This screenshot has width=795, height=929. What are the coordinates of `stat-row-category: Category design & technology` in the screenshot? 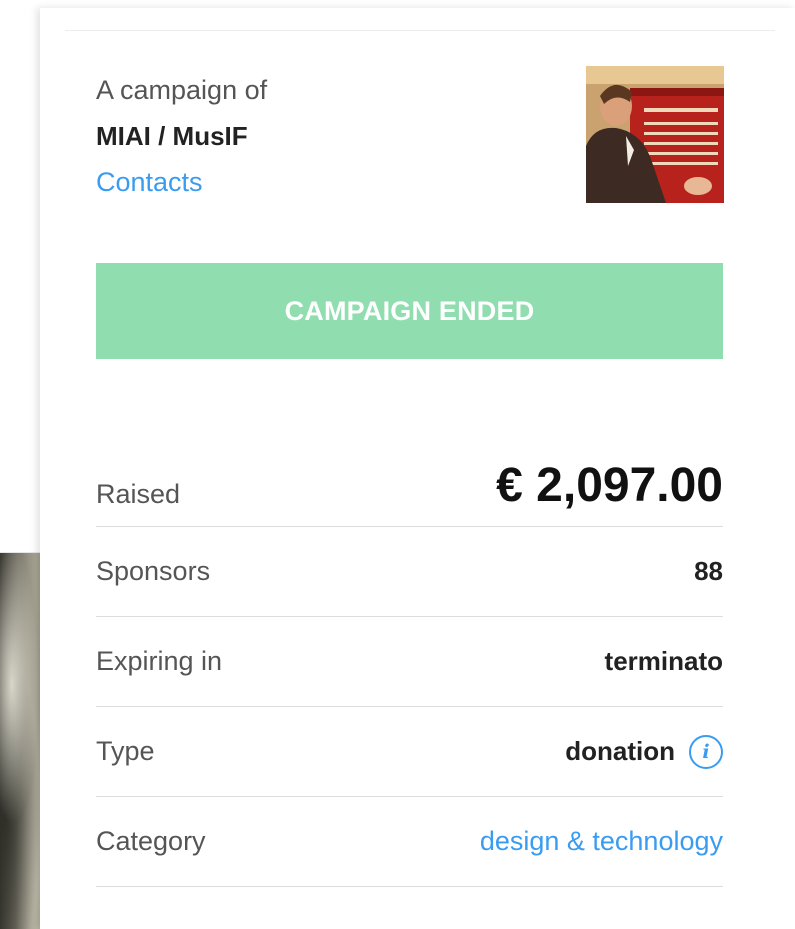 It's located at (409, 842).